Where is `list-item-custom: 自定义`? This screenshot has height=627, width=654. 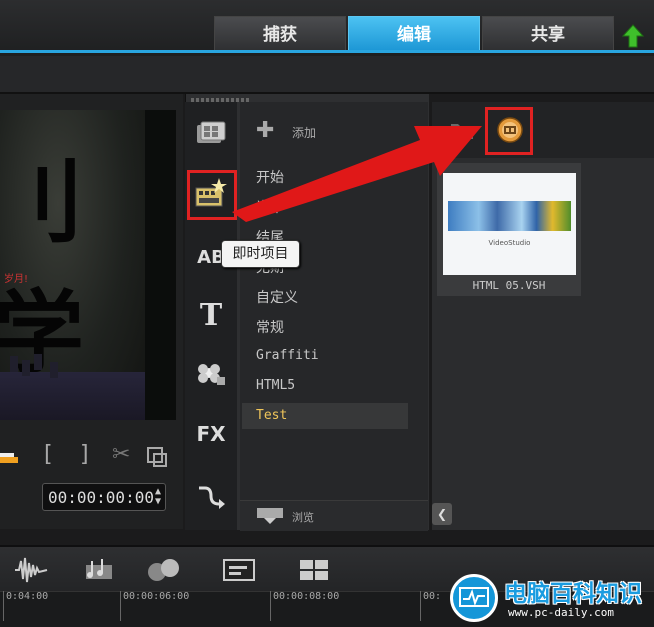
list-item-custom: 自定义 is located at coordinates (277, 297).